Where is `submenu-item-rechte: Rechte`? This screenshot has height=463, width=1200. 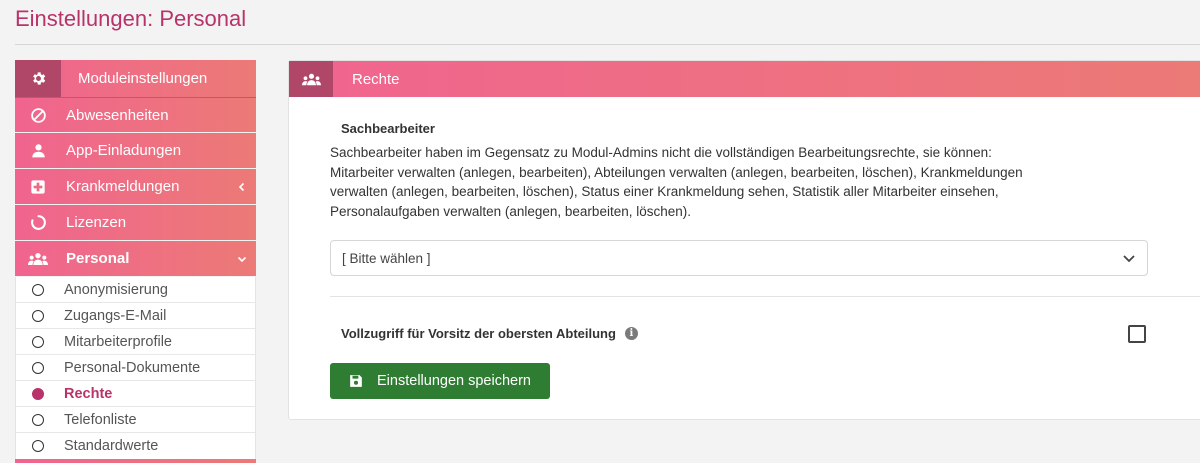
submenu-item-rechte: Rechte is located at coordinates (135, 394).